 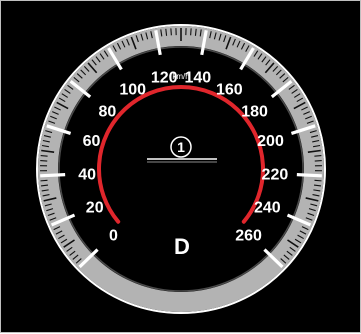 I want to click on label-160: 160, so click(x=229, y=89).